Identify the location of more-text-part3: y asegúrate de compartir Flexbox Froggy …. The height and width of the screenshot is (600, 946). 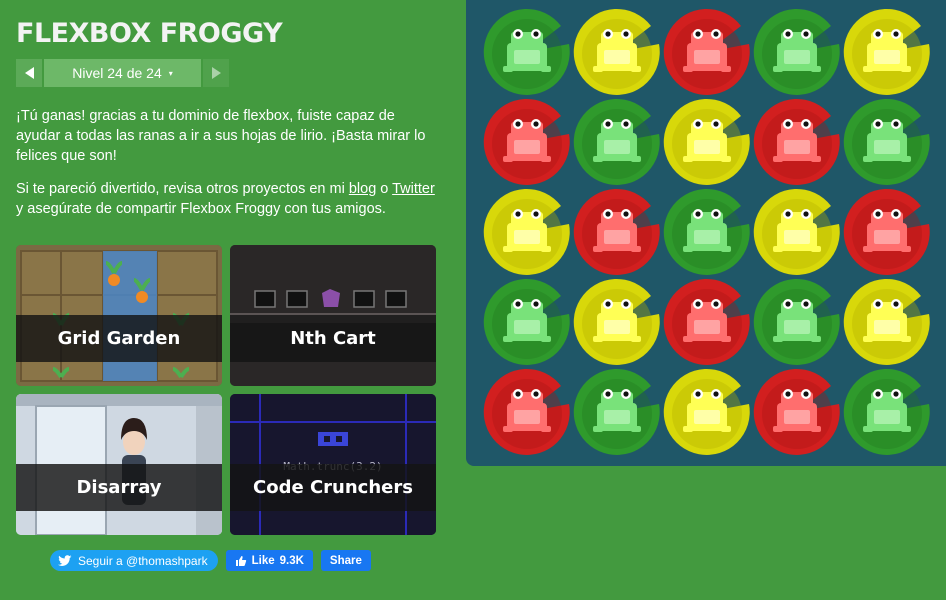
(201, 209).